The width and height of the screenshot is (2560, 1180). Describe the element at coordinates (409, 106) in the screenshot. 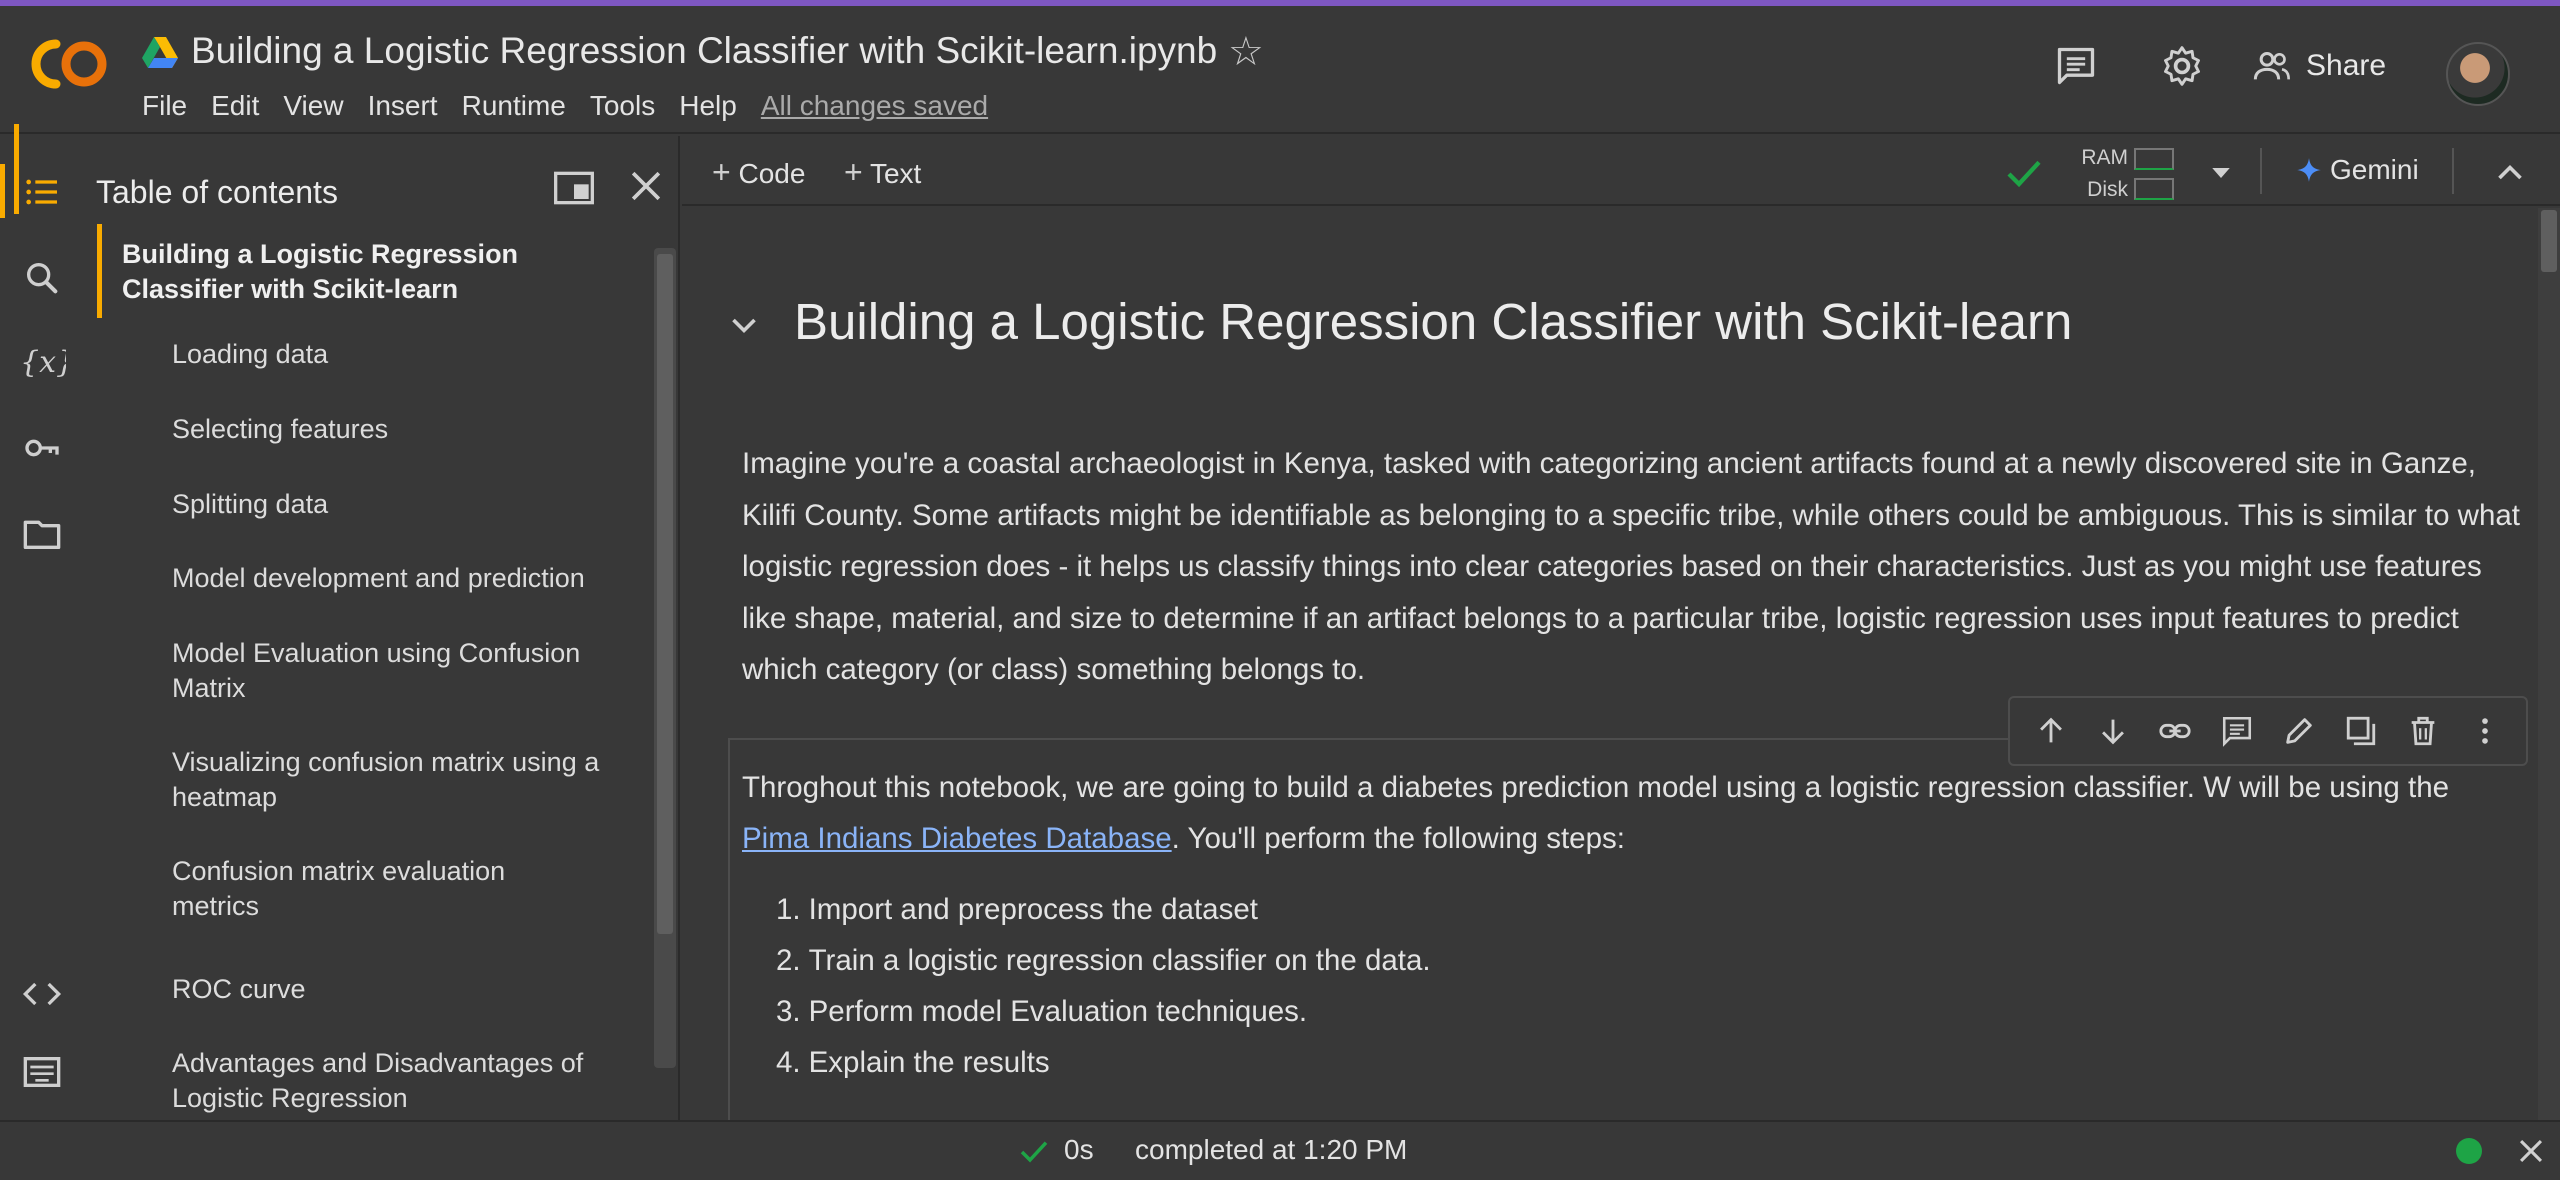

I see `menu-insert: Insert` at that location.